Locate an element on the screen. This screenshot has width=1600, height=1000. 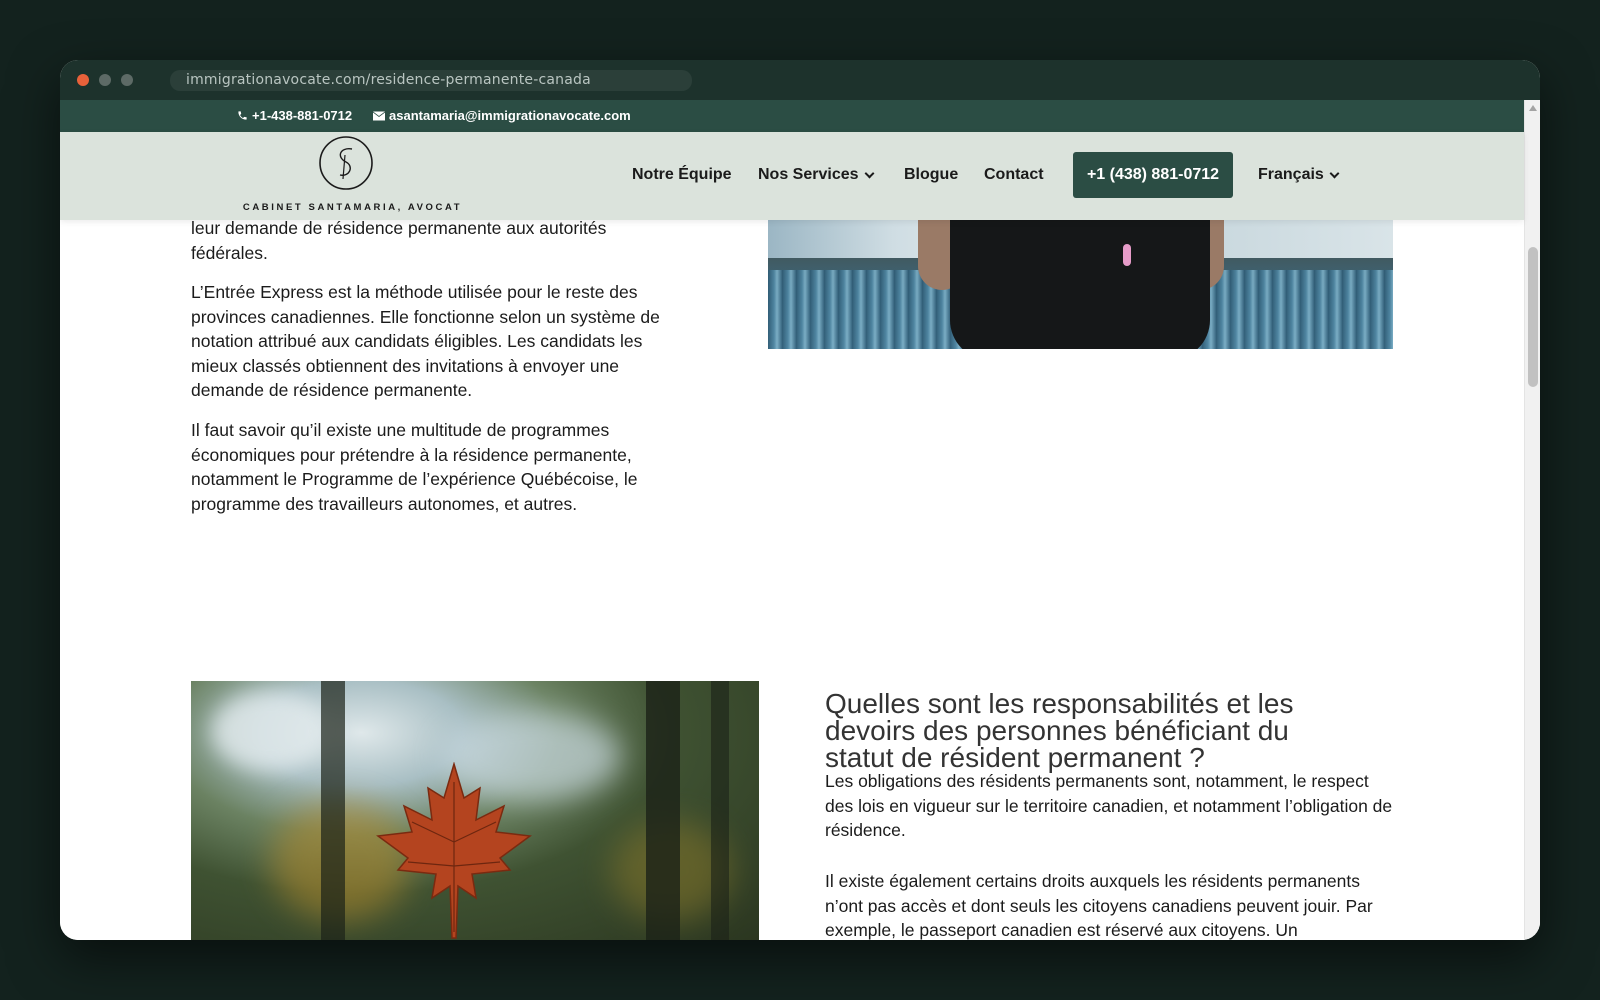
topbar-phone-text: +1-438-881-0712 is located at coordinates (302, 115).